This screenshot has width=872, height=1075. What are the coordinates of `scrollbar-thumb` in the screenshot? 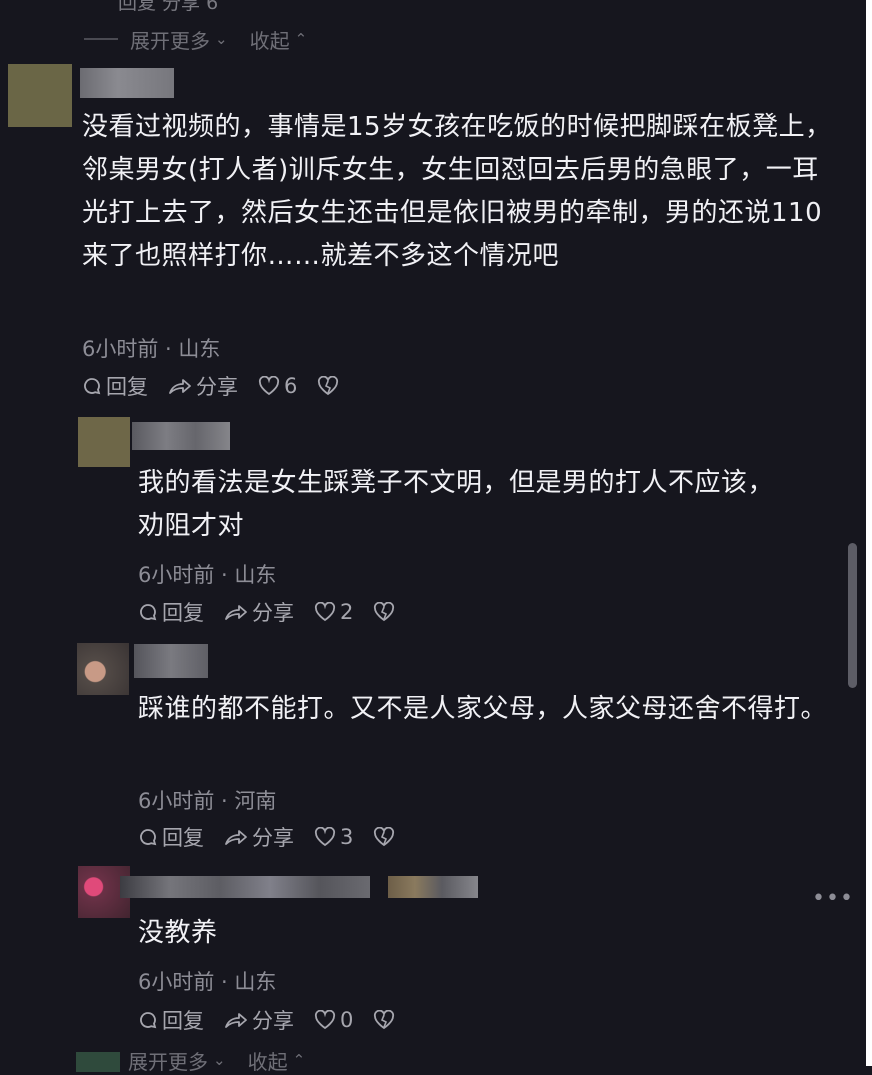 It's located at (852, 615).